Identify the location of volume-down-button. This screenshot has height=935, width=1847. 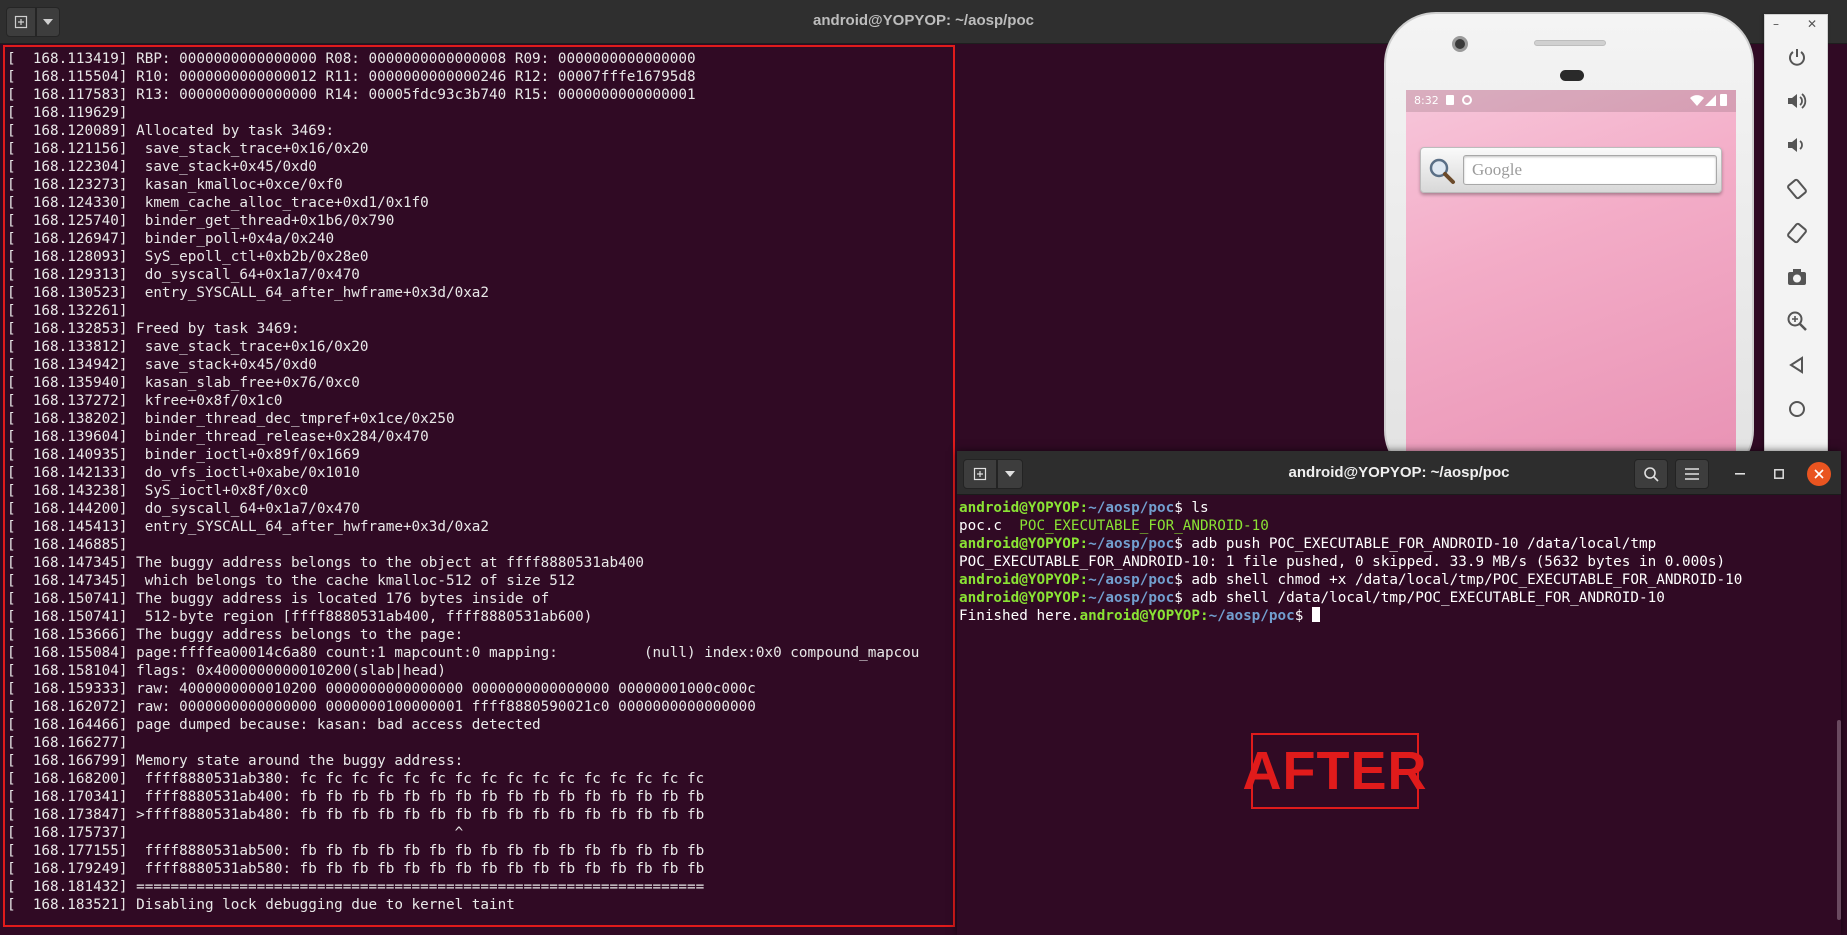
(1797, 145).